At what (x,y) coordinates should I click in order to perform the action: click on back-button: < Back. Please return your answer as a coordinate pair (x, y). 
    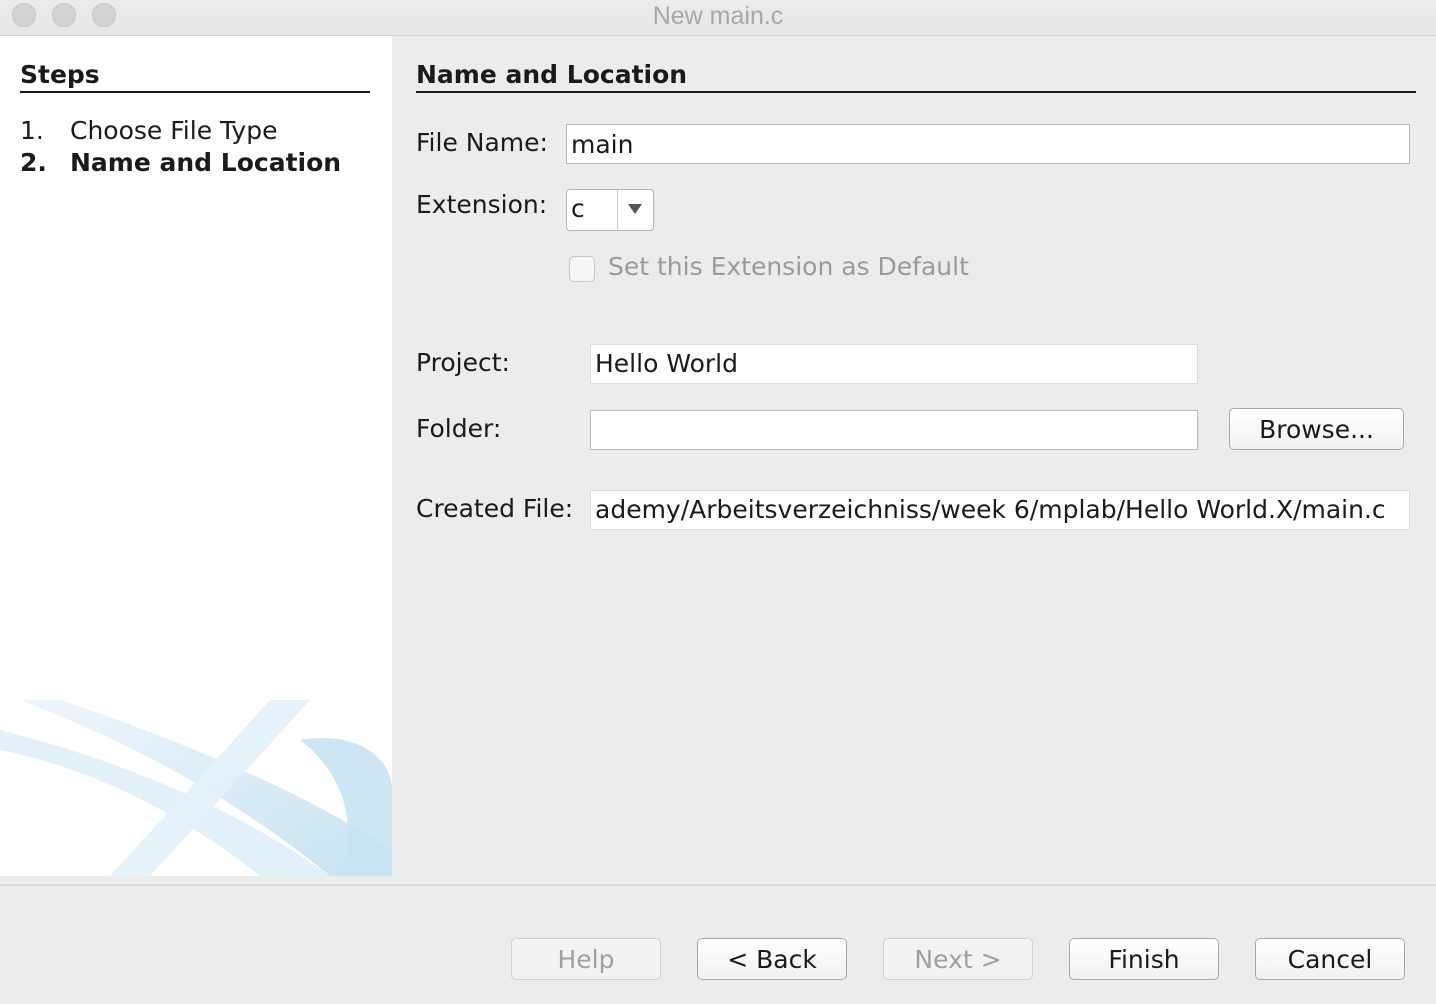
    Looking at the image, I should click on (772, 959).